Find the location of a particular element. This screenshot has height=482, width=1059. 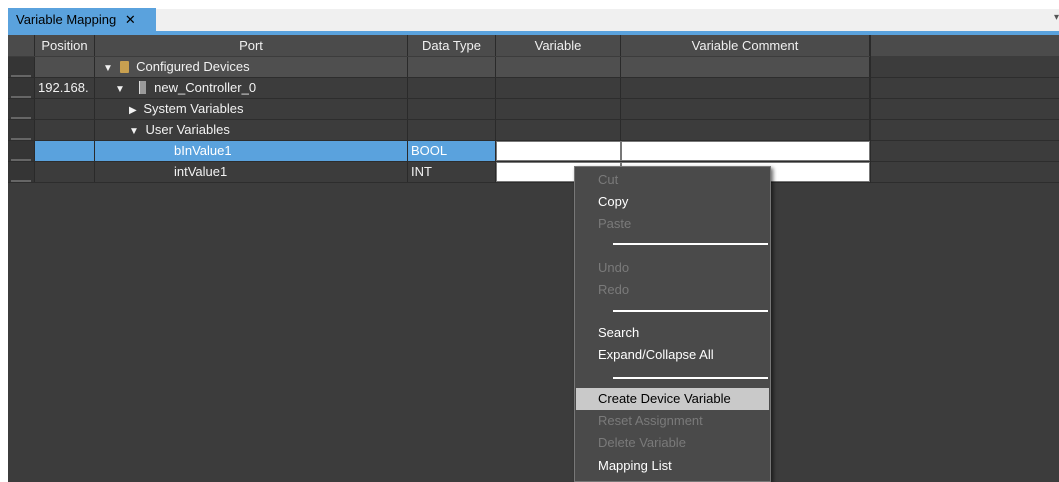

controller-icon is located at coordinates (142, 87).